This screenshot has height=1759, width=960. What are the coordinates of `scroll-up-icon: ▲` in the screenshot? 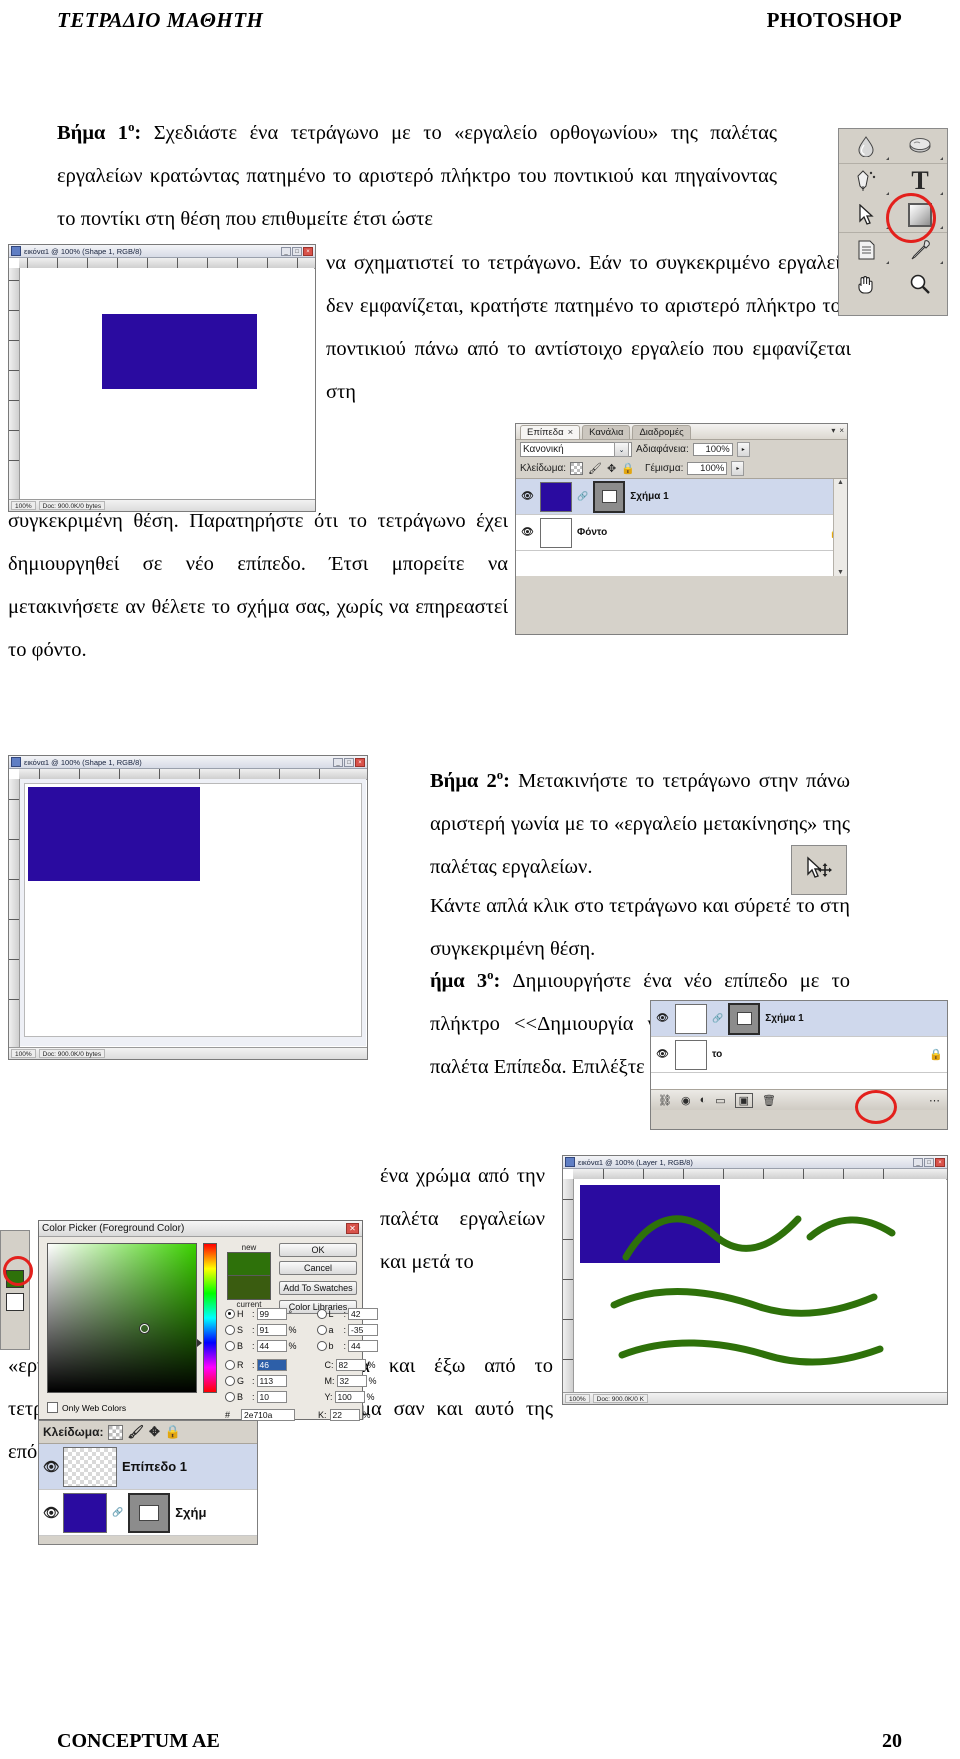 It's located at (840, 482).